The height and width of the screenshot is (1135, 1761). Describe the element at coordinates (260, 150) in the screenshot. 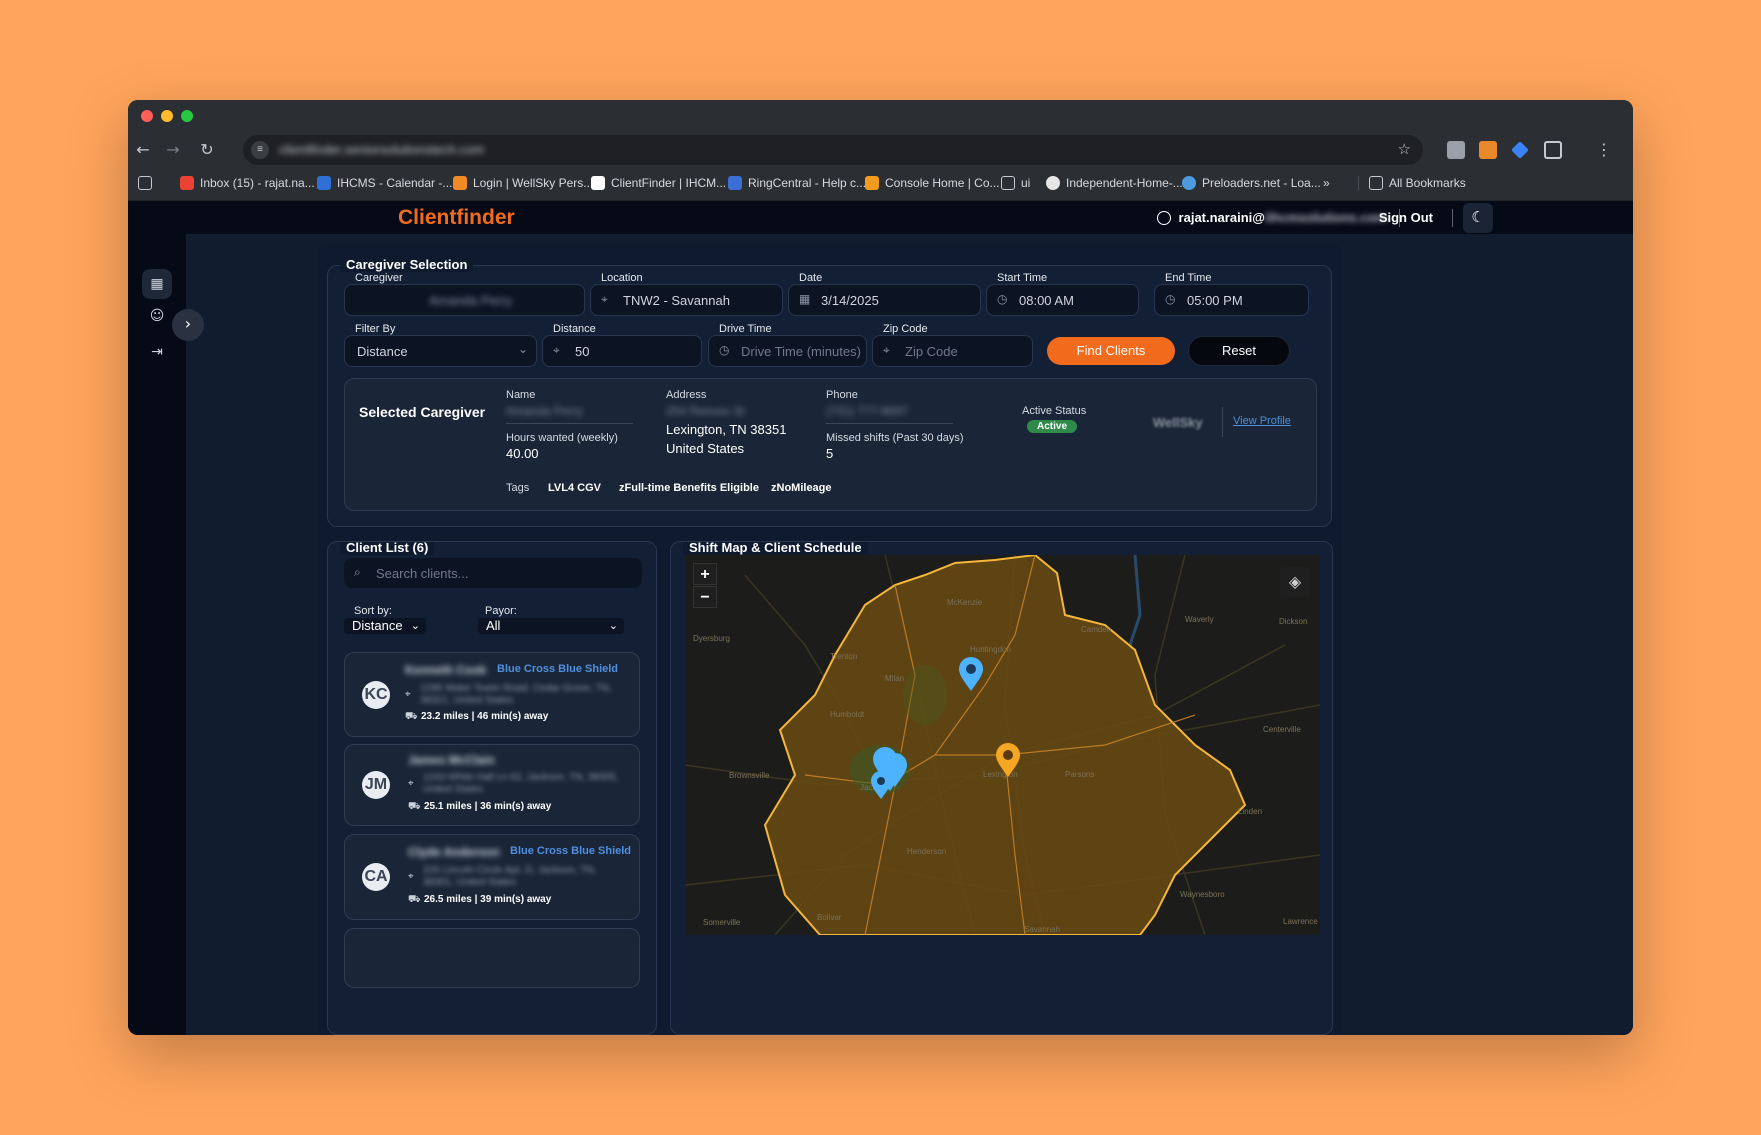

I see `site-info-icon: ≡` at that location.